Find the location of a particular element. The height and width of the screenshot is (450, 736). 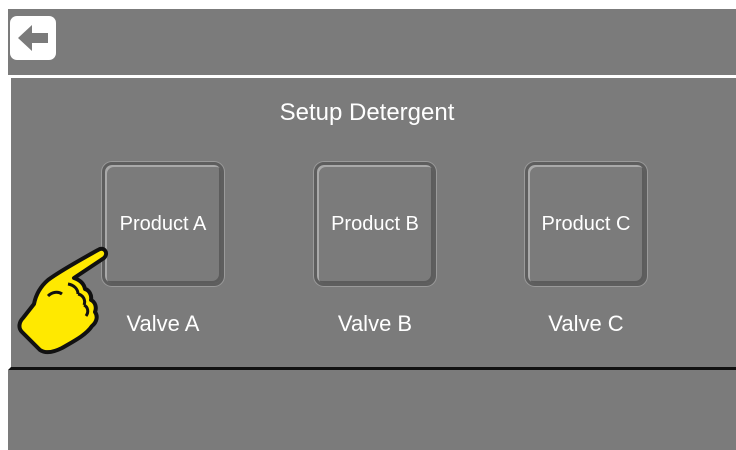

top-bar is located at coordinates (372, 42).